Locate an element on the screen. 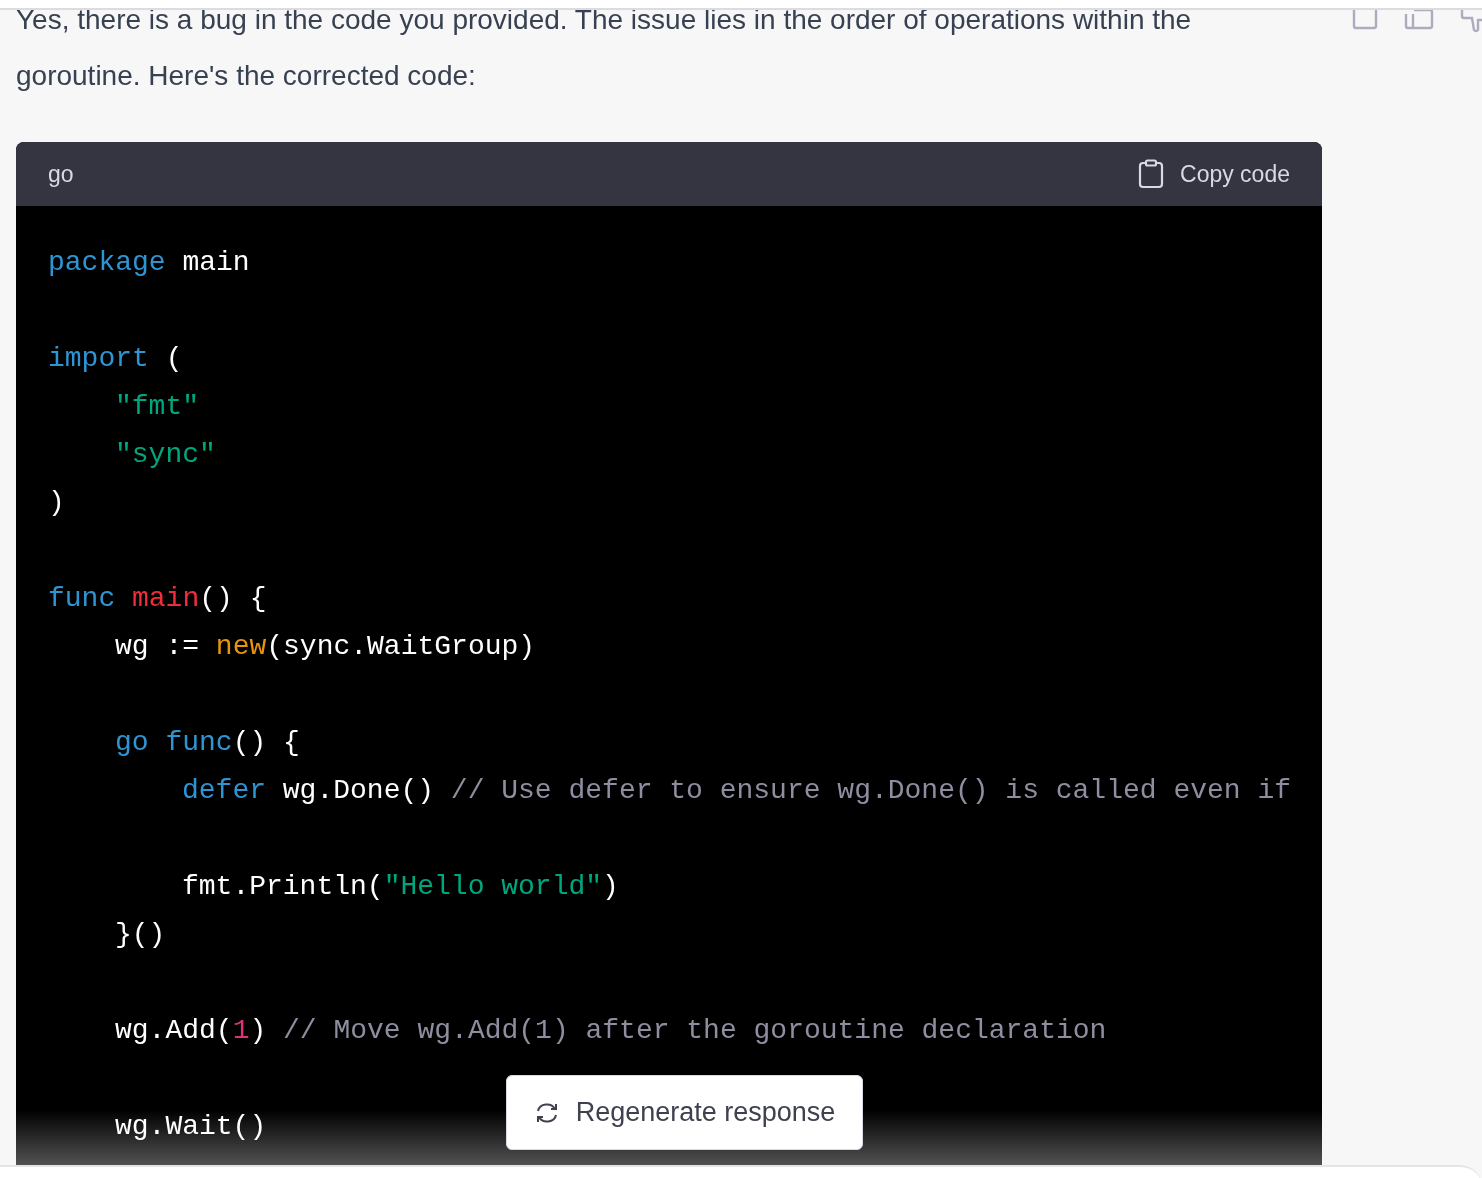  code-line: "fmt" is located at coordinates (157, 406).